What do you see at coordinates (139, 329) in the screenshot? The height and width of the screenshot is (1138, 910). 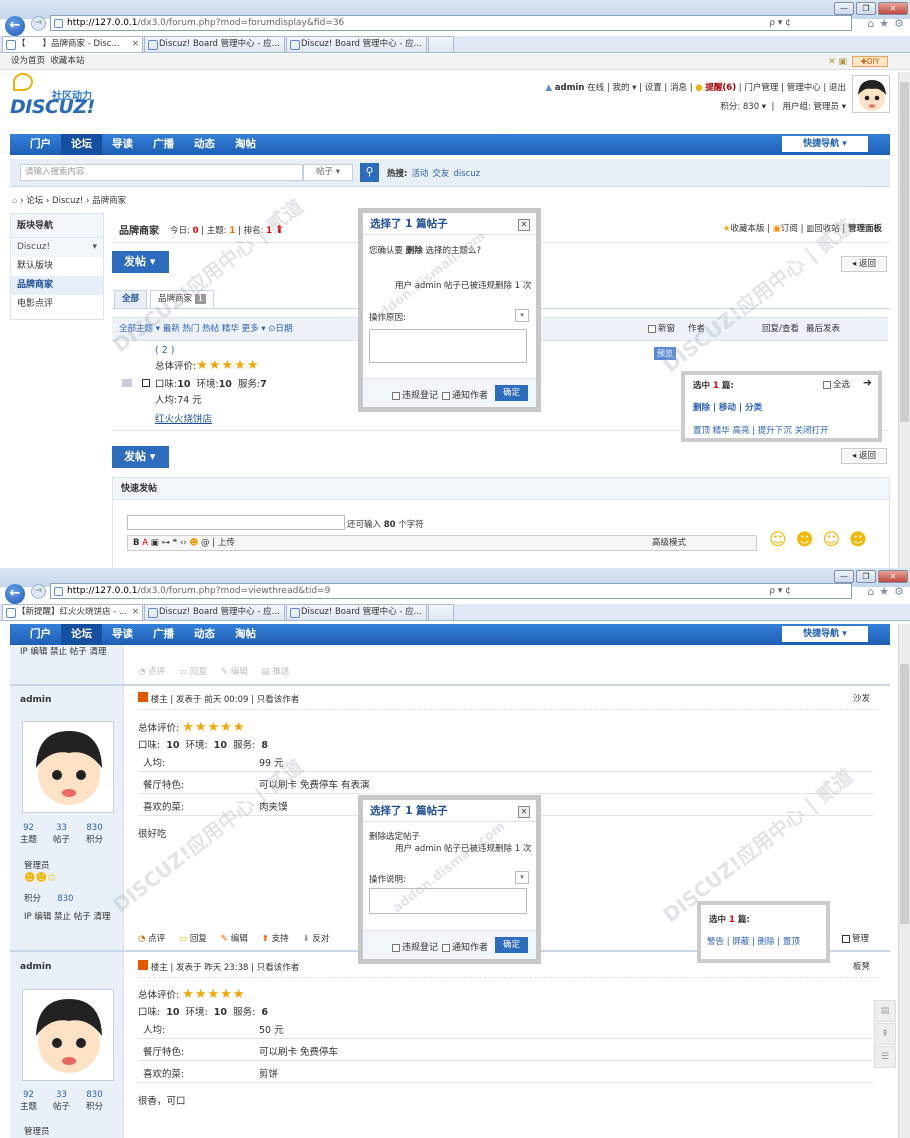 I see `filter-all: 全部主题 ▾` at bounding box center [139, 329].